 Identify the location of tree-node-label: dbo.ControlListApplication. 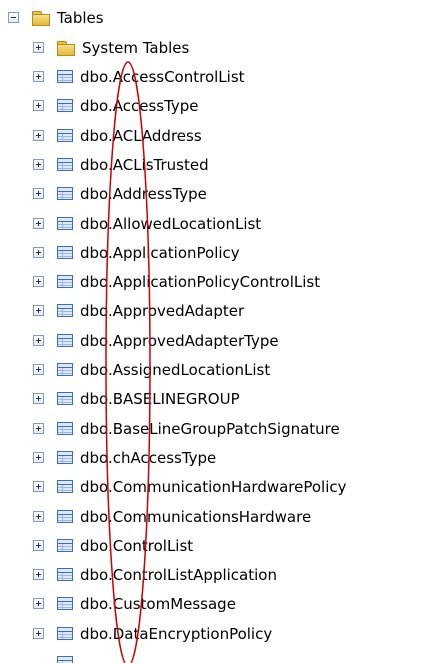
(178, 574).